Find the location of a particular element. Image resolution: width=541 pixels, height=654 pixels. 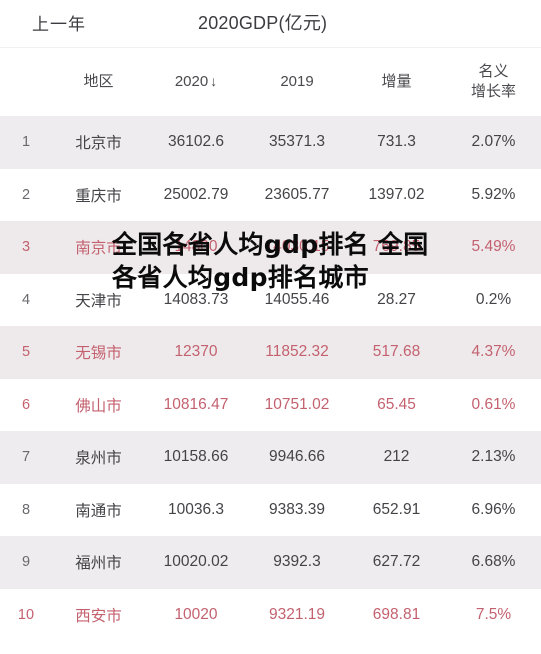

cell-growth-rate: 5.92% is located at coordinates (493, 194).